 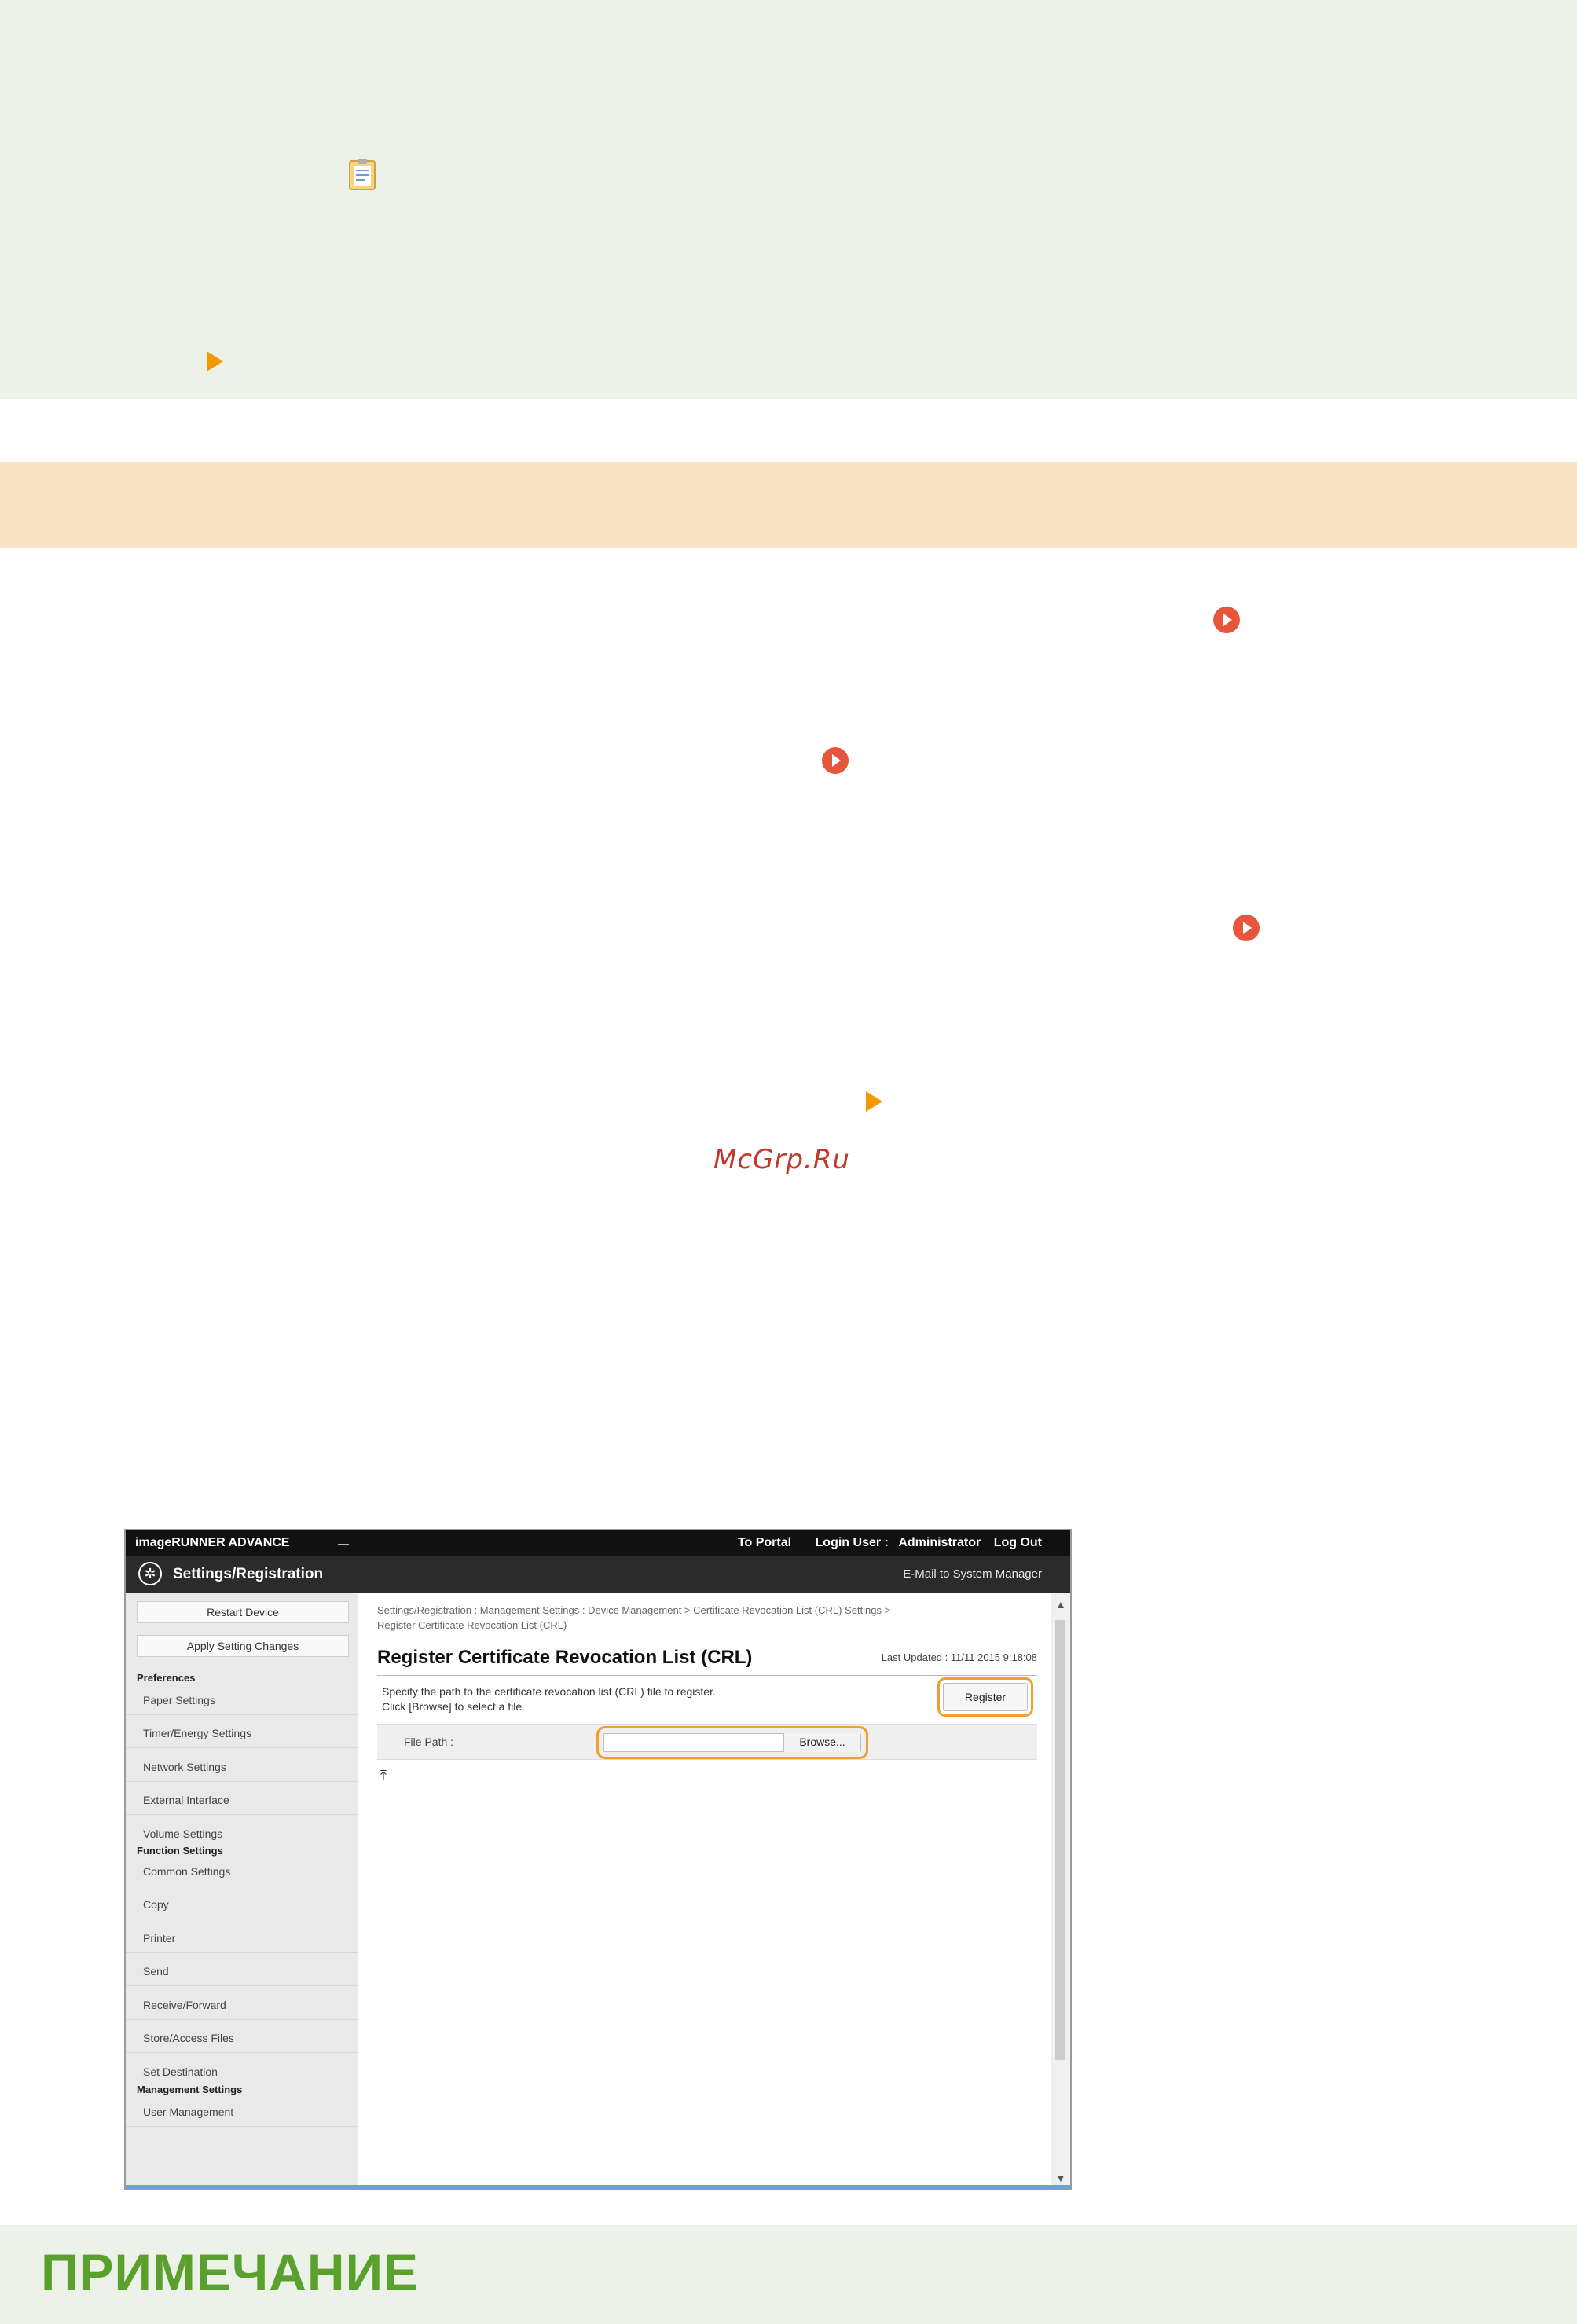 I want to click on sidebar-item-volume: Volume Settings, so click(x=182, y=1833).